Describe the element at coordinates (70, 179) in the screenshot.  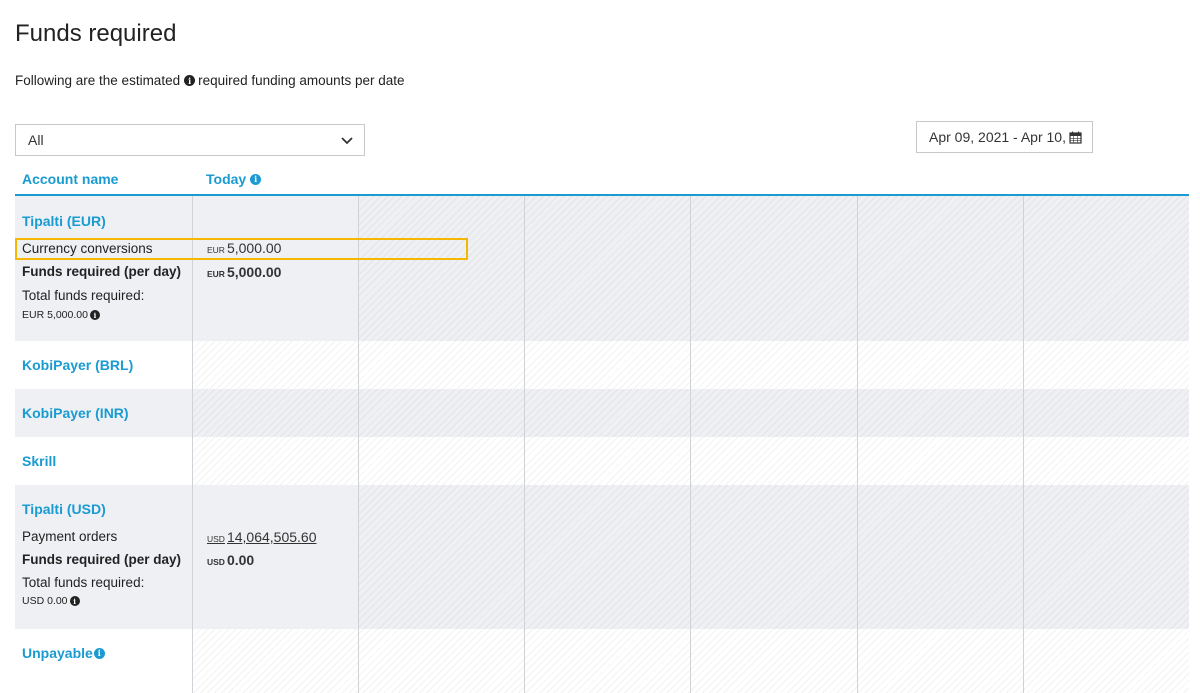
I see `column-header-account: Account name` at that location.